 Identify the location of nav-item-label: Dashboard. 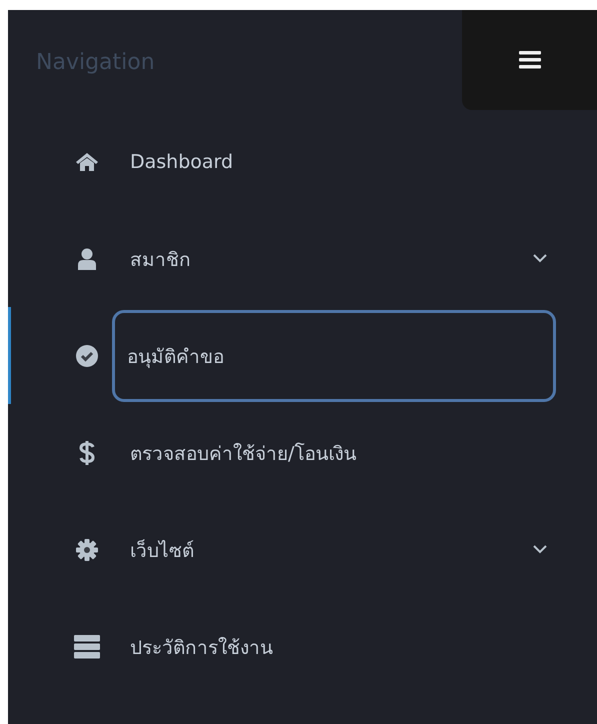
(181, 162).